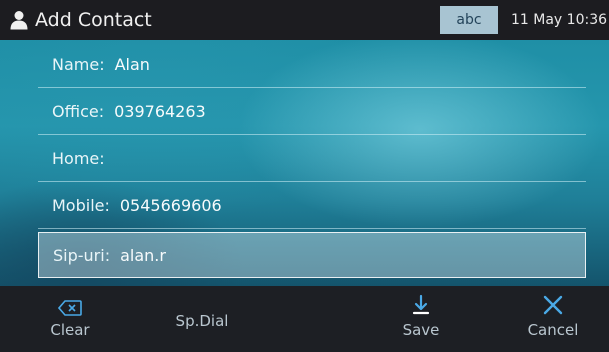 The image size is (609, 352). Describe the element at coordinates (78, 158) in the screenshot. I see `field-label: Home:` at that location.